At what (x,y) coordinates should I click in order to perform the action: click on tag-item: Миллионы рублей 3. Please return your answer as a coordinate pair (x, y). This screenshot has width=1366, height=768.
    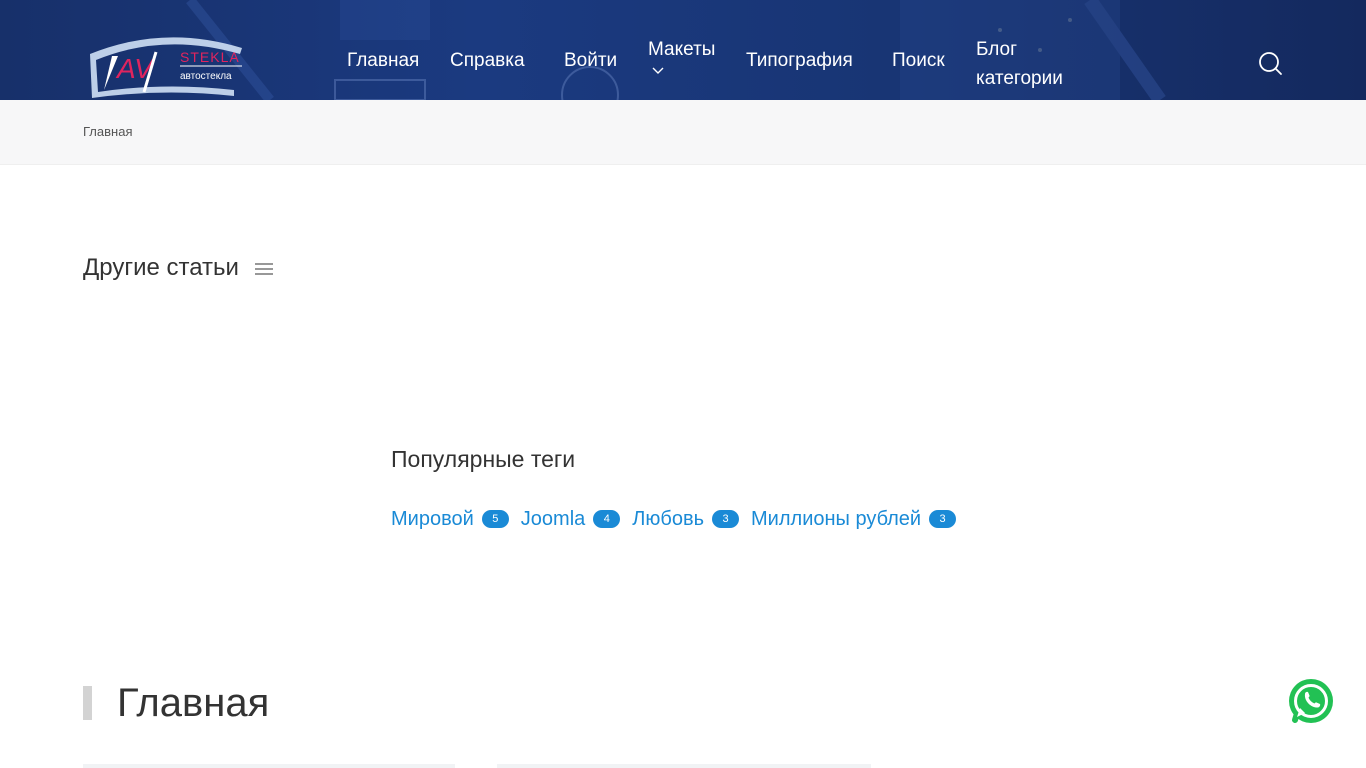
    Looking at the image, I should click on (854, 519).